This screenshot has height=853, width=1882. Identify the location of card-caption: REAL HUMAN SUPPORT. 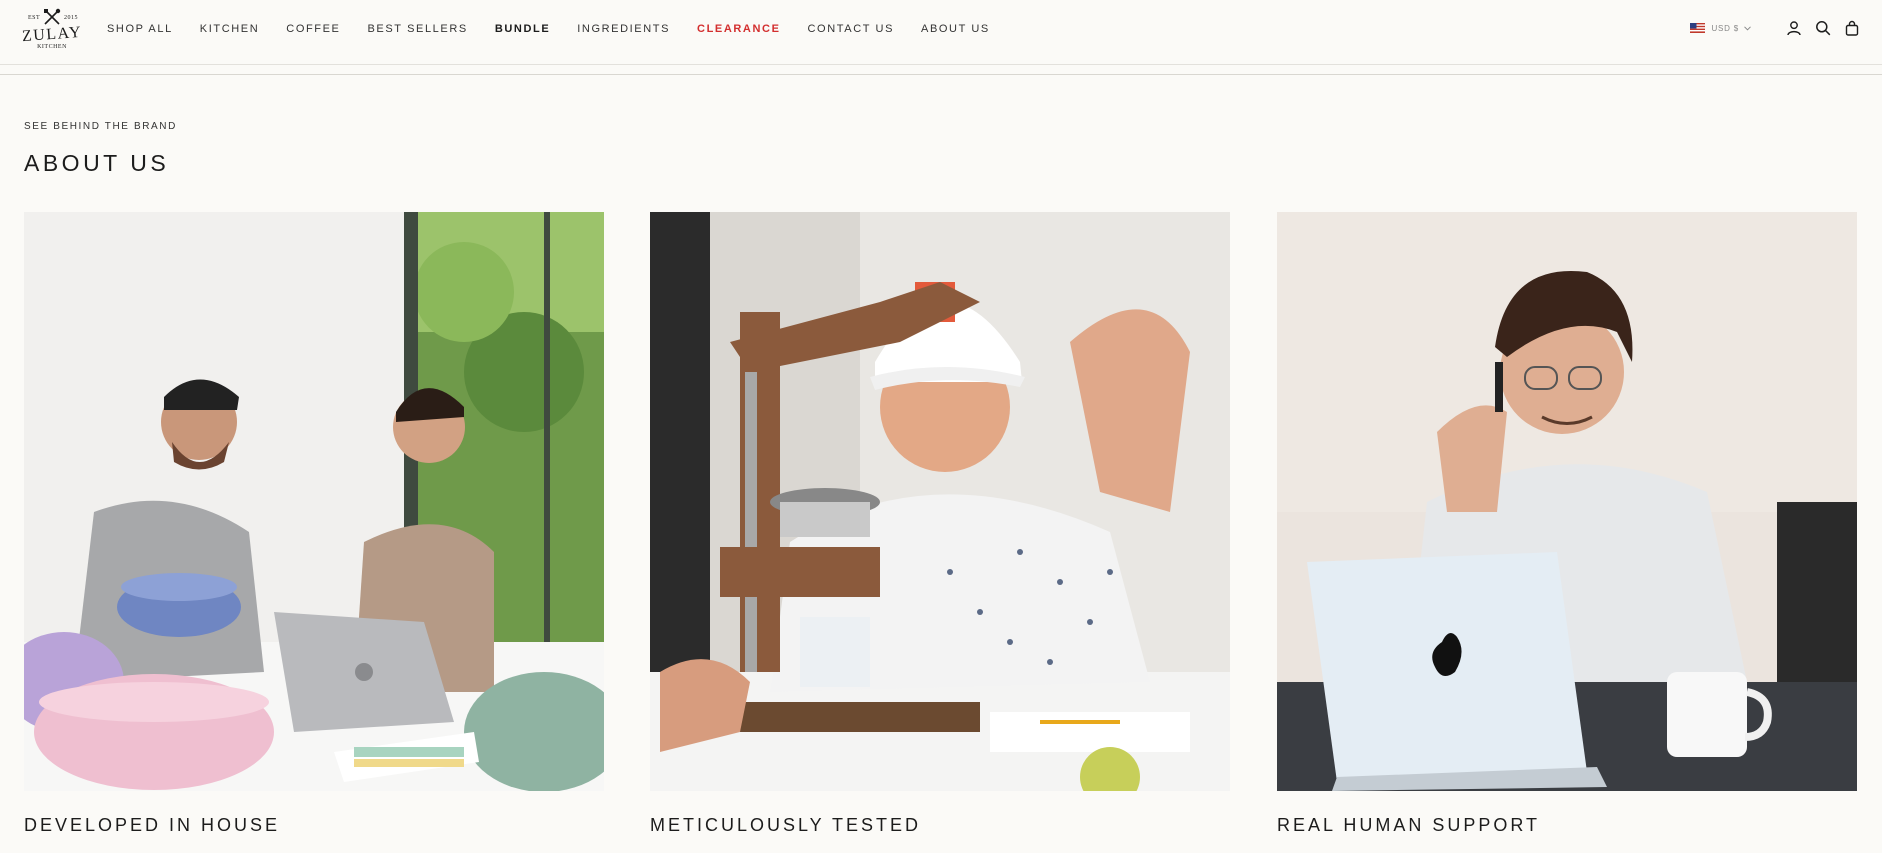
(1409, 825).